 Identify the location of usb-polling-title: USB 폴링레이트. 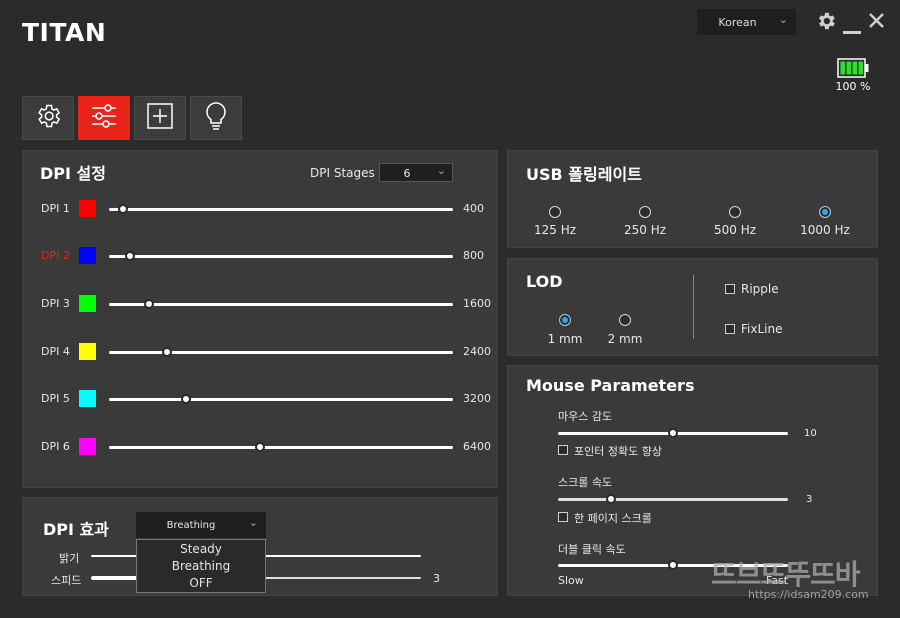
(584, 174).